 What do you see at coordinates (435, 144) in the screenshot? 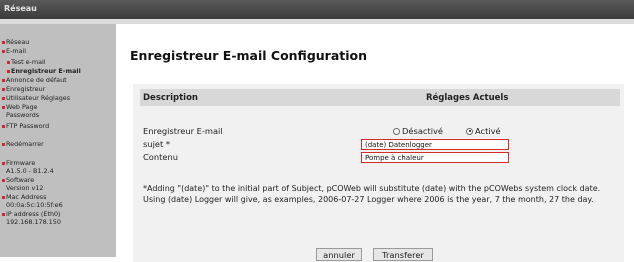
I see `subject-input: (date) Datenlogger` at bounding box center [435, 144].